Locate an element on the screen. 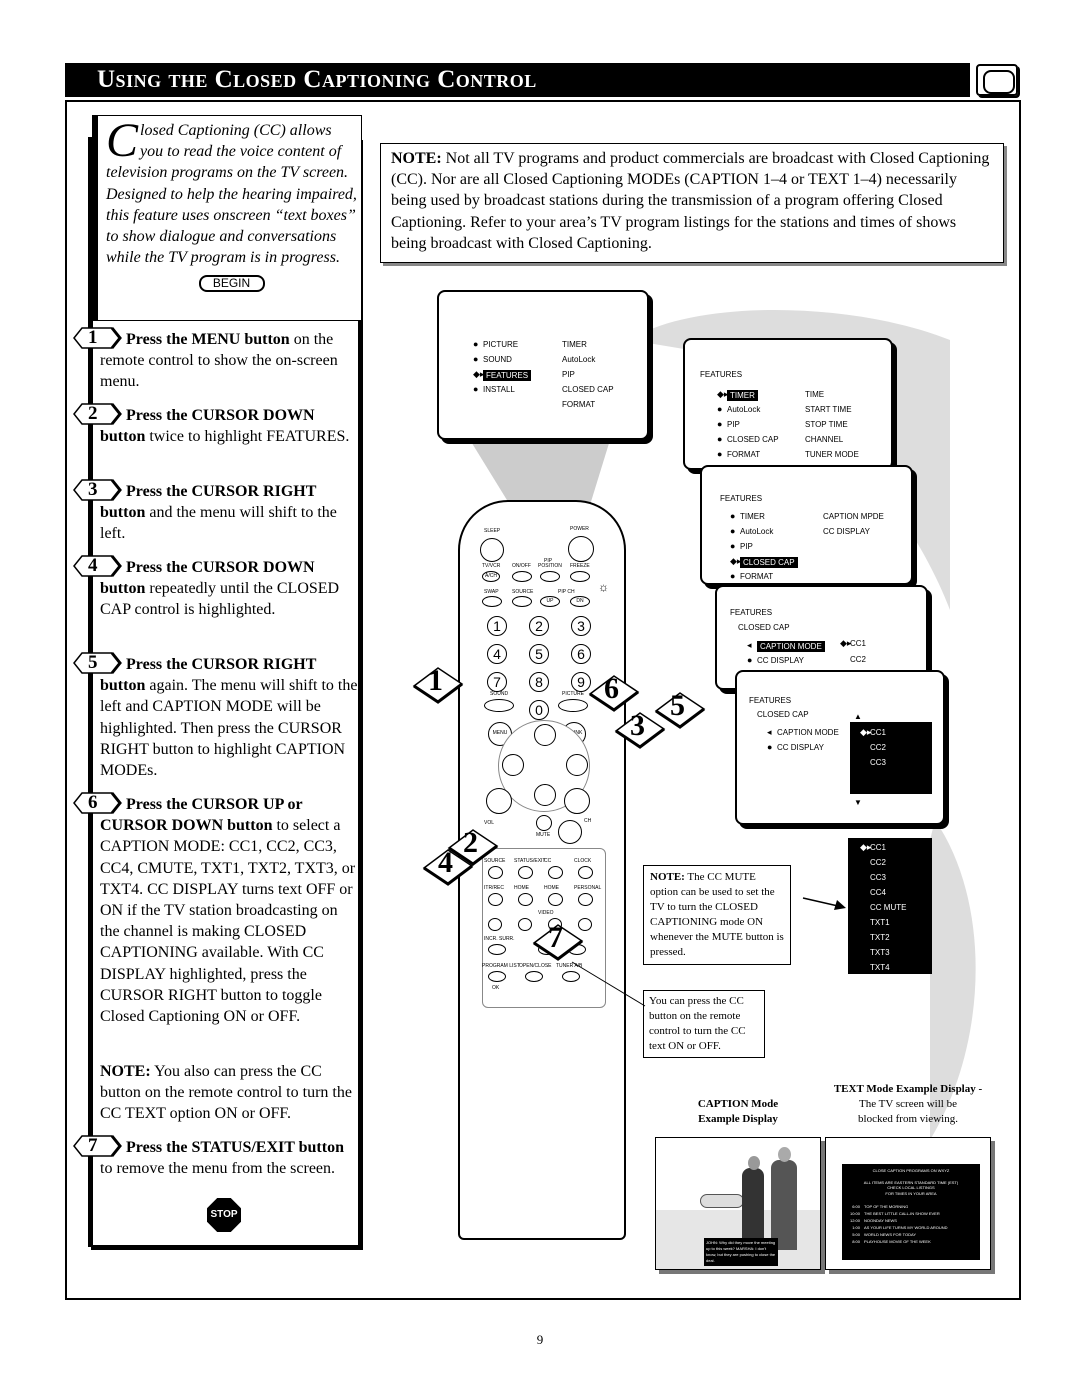  menu-item: FEATURES is located at coordinates (507, 375).